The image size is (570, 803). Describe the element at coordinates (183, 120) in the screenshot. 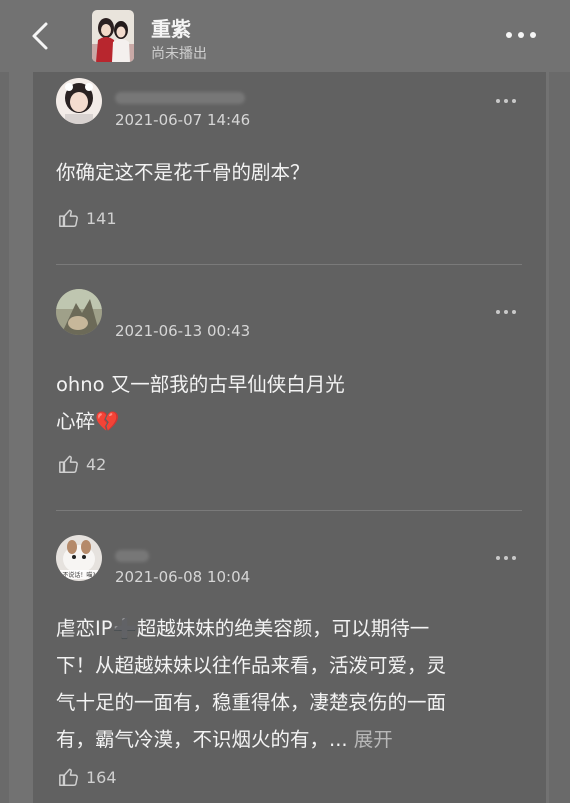

I see `comment-date: 2021-06-07 14:46` at that location.